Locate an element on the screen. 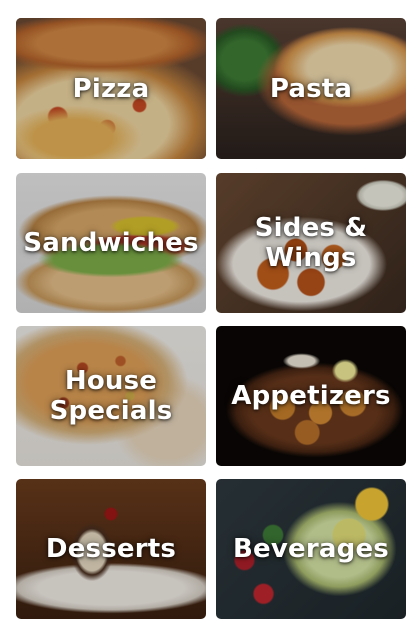  category-label: Beverages is located at coordinates (311, 549).